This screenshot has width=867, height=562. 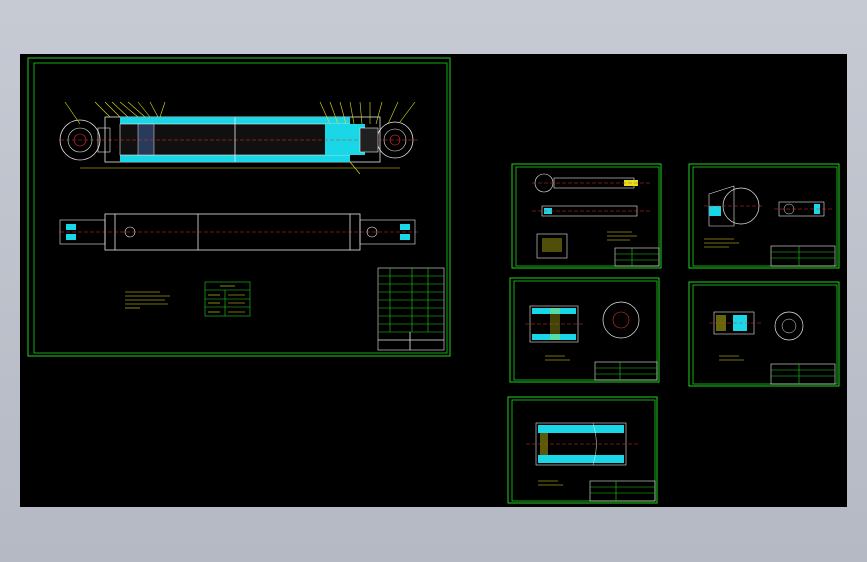 I want to click on cylinder-top-view, so click(x=239, y=138).